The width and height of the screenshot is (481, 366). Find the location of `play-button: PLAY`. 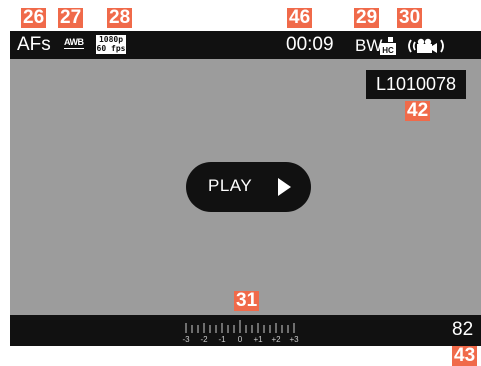

play-button: PLAY is located at coordinates (248, 187).